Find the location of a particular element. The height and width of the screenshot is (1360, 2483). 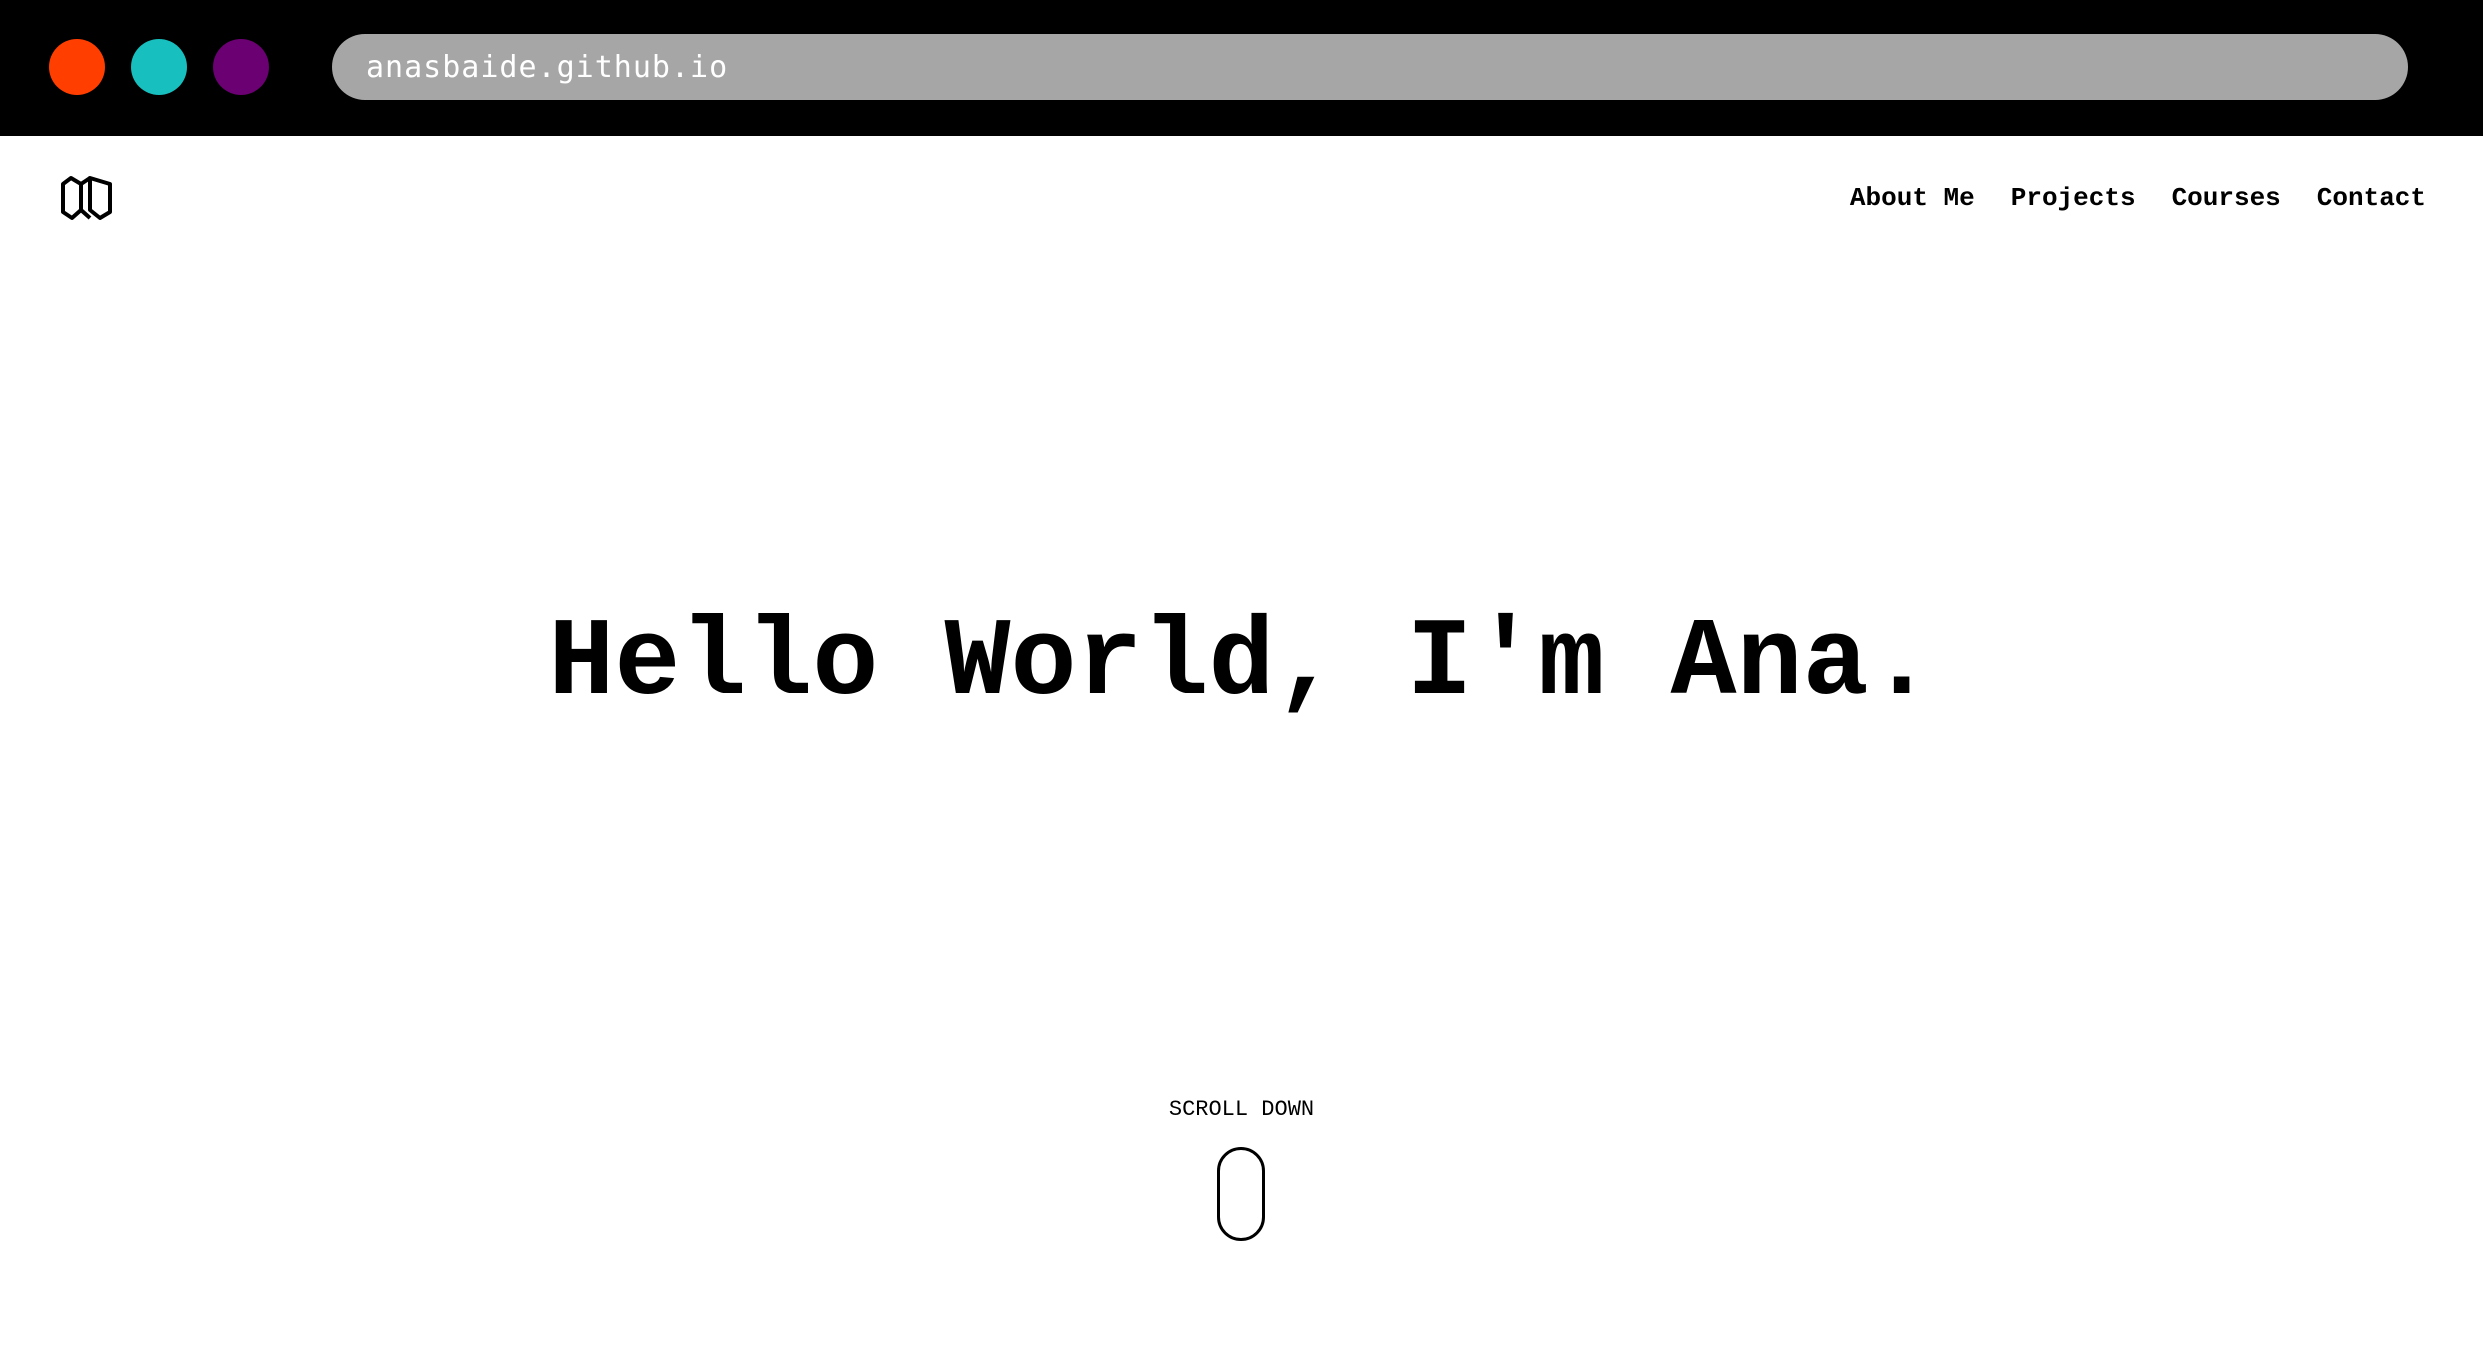

scroll-down-label: SCROLL DOWN is located at coordinates (1241, 1109).